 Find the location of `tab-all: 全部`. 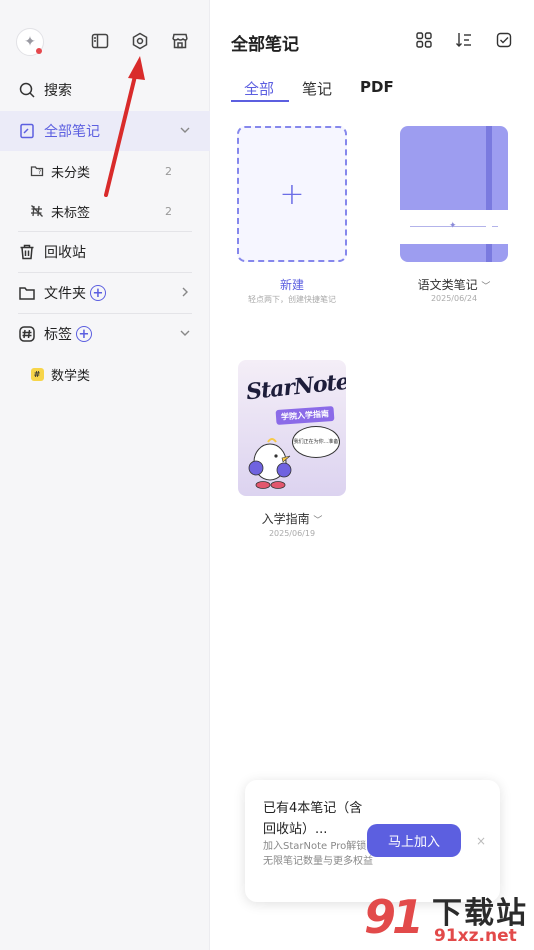

tab-all: 全部 is located at coordinates (259, 88).